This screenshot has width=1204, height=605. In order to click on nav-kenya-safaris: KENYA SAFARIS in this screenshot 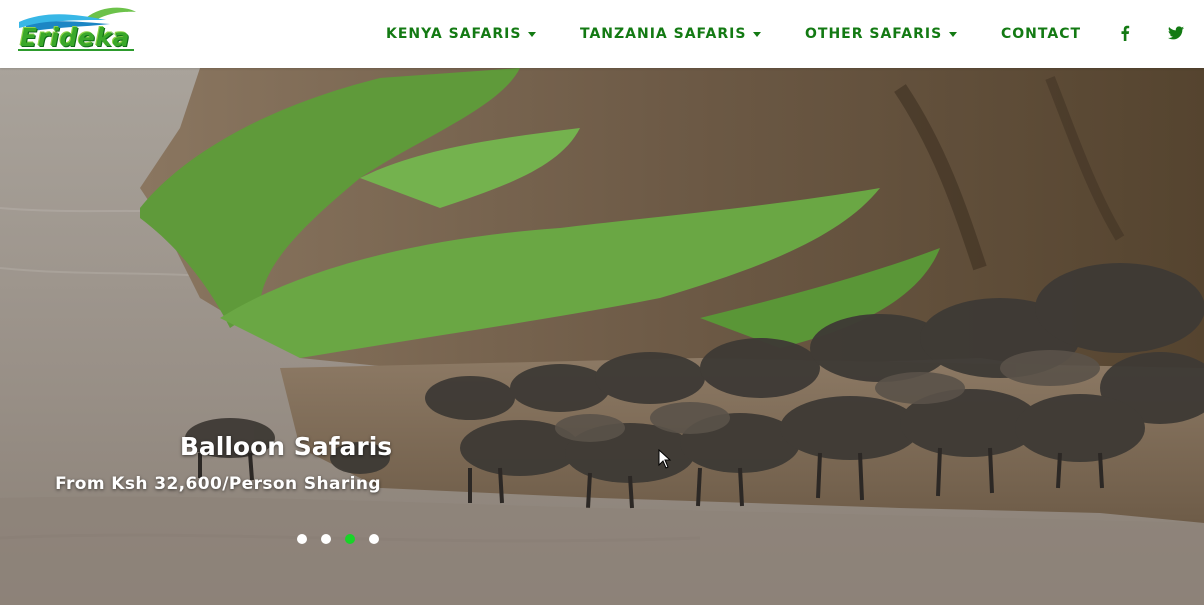, I will do `click(461, 34)`.